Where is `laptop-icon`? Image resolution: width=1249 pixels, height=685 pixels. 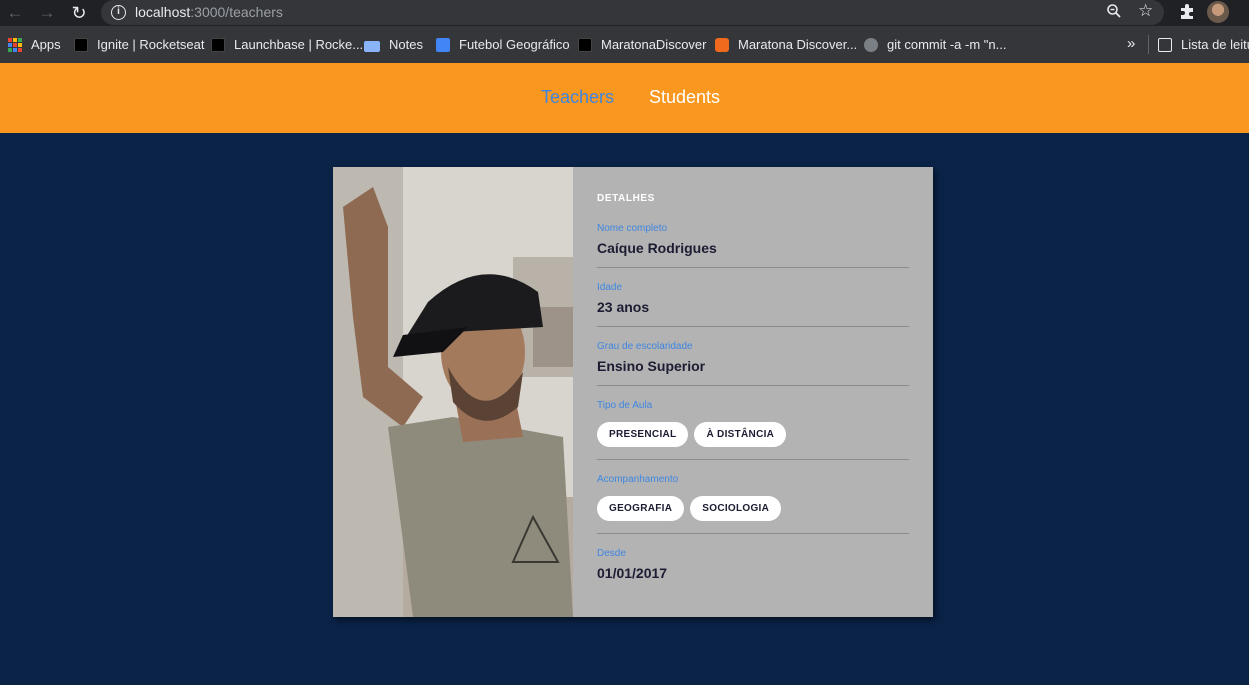
laptop-icon is located at coordinates (372, 46).